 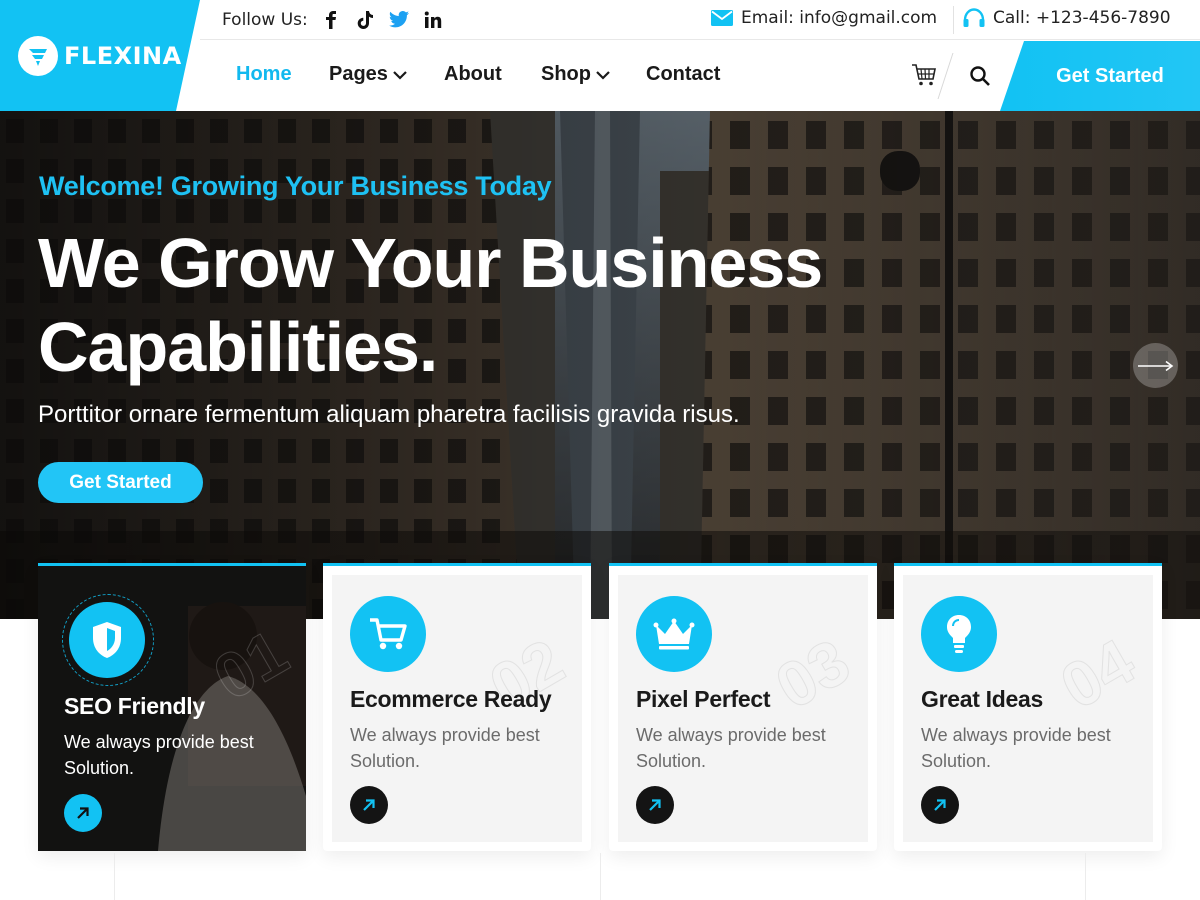 What do you see at coordinates (812, 674) in the screenshot?
I see `feature-number: 03` at bounding box center [812, 674].